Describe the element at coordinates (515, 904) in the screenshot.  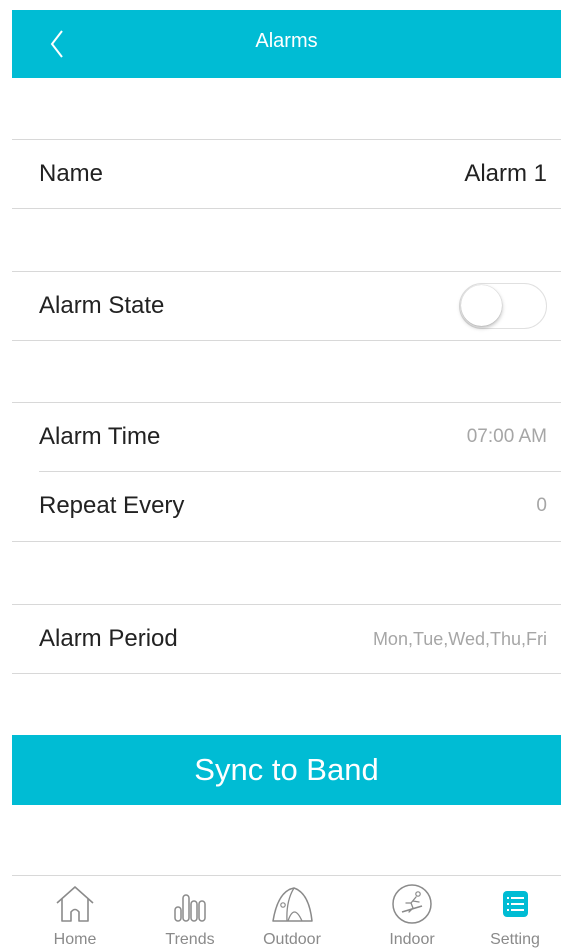
I see `settings-list-icon` at that location.